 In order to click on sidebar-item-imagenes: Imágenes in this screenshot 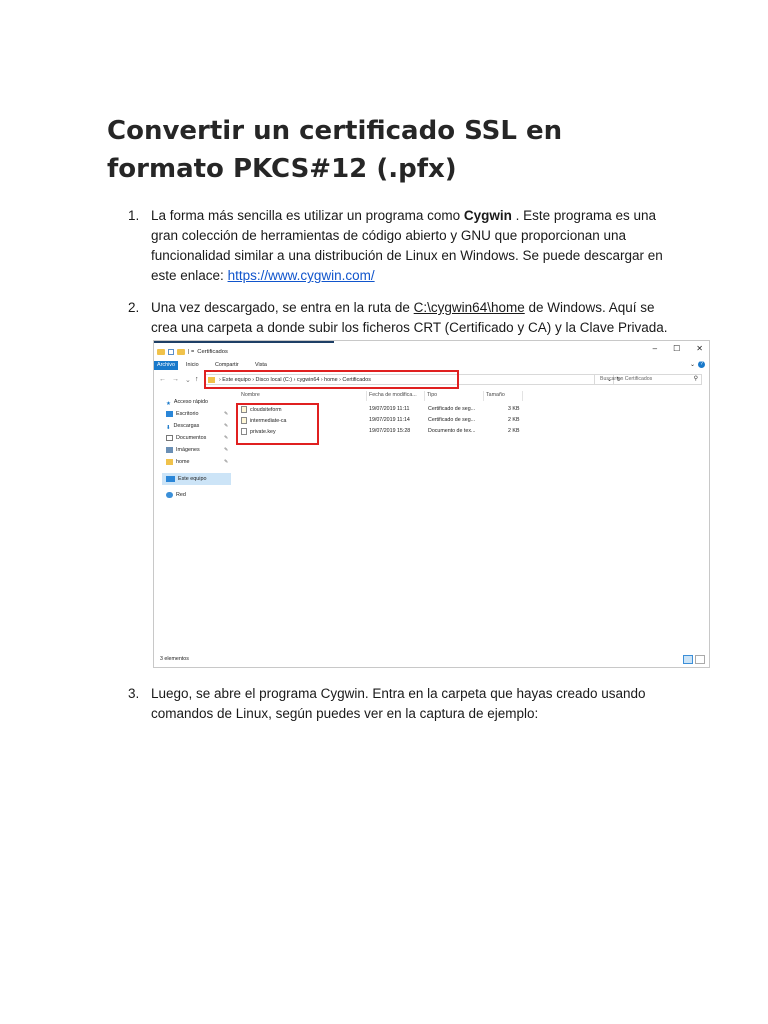, I will do `click(183, 450)`.